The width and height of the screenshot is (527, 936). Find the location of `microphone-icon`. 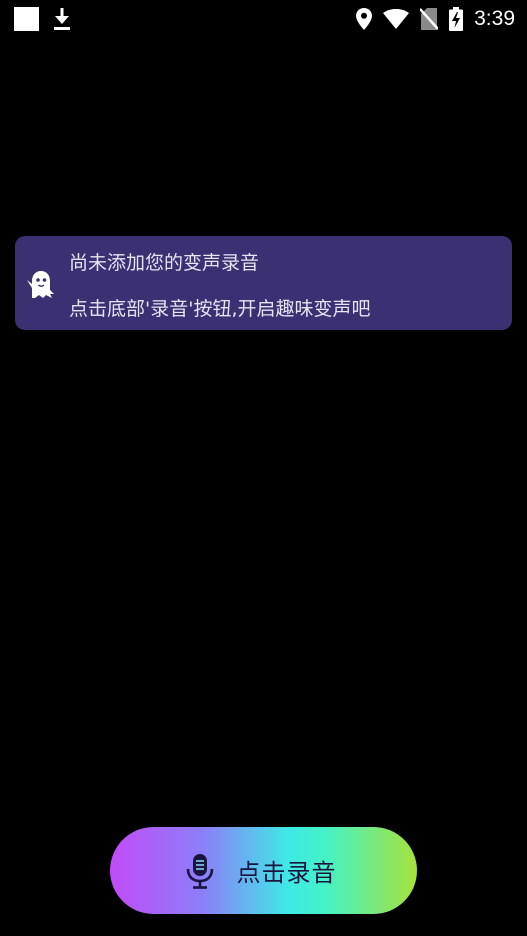

microphone-icon is located at coordinates (200, 871).